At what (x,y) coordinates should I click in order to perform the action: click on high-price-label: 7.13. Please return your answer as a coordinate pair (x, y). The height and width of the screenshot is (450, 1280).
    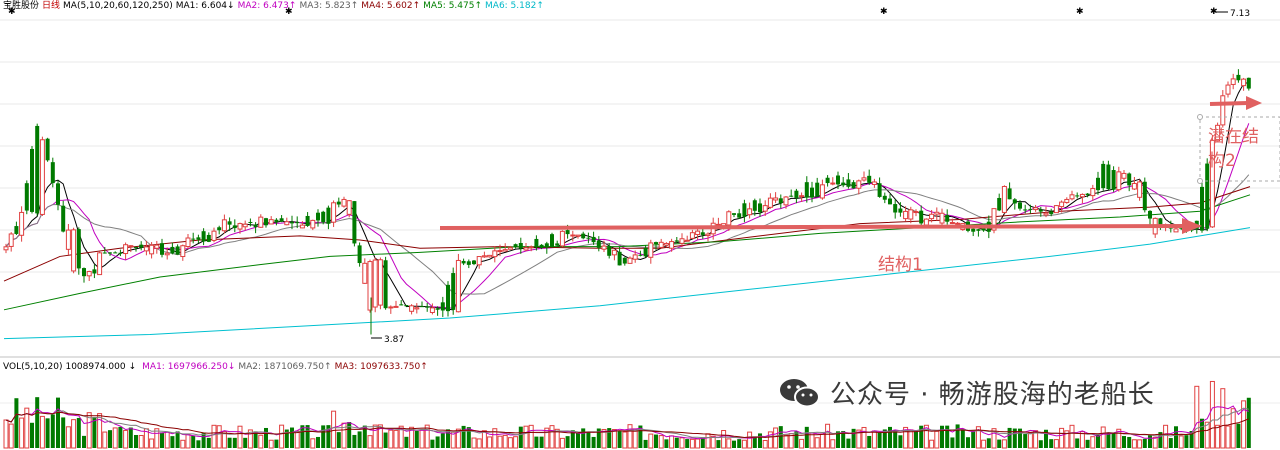
    Looking at the image, I should click on (1240, 14).